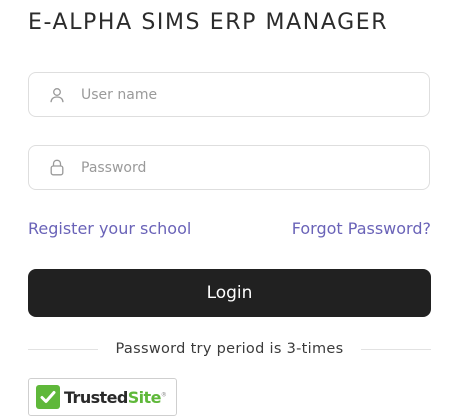 The height and width of the screenshot is (416, 465). I want to click on password-notice: Password try period is 3-times, so click(229, 349).